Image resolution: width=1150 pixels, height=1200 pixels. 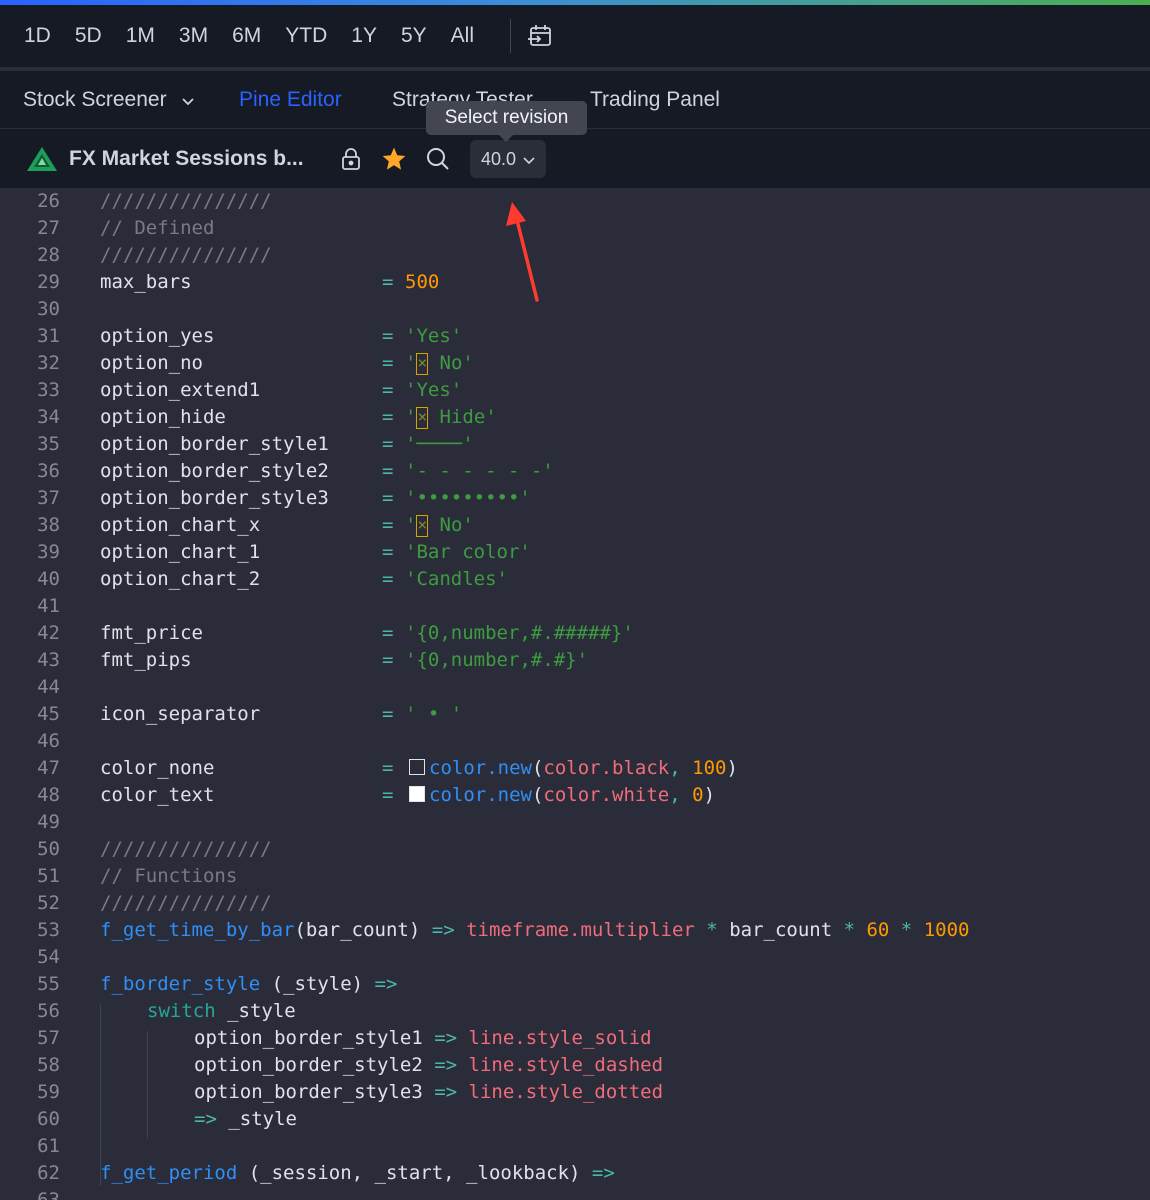 I want to click on code-variable: max_bars, so click(x=146, y=282).